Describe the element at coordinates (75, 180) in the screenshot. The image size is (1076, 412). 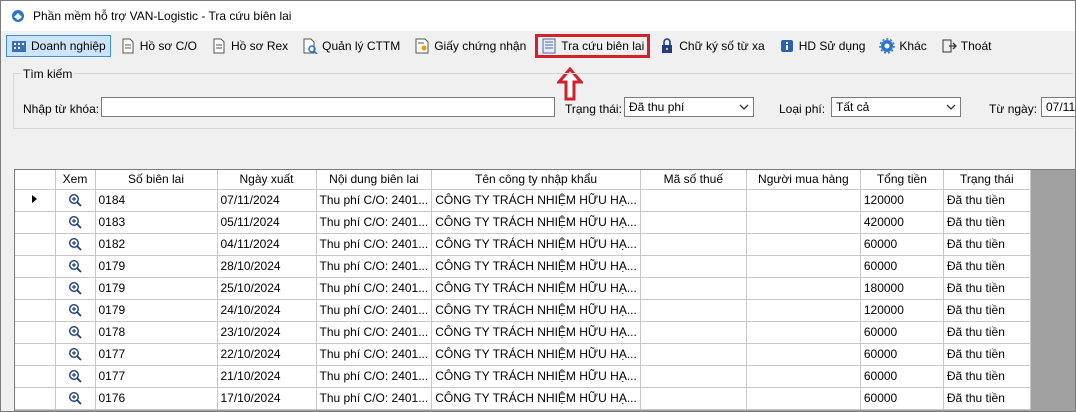
I see `column-header: Xem` at that location.